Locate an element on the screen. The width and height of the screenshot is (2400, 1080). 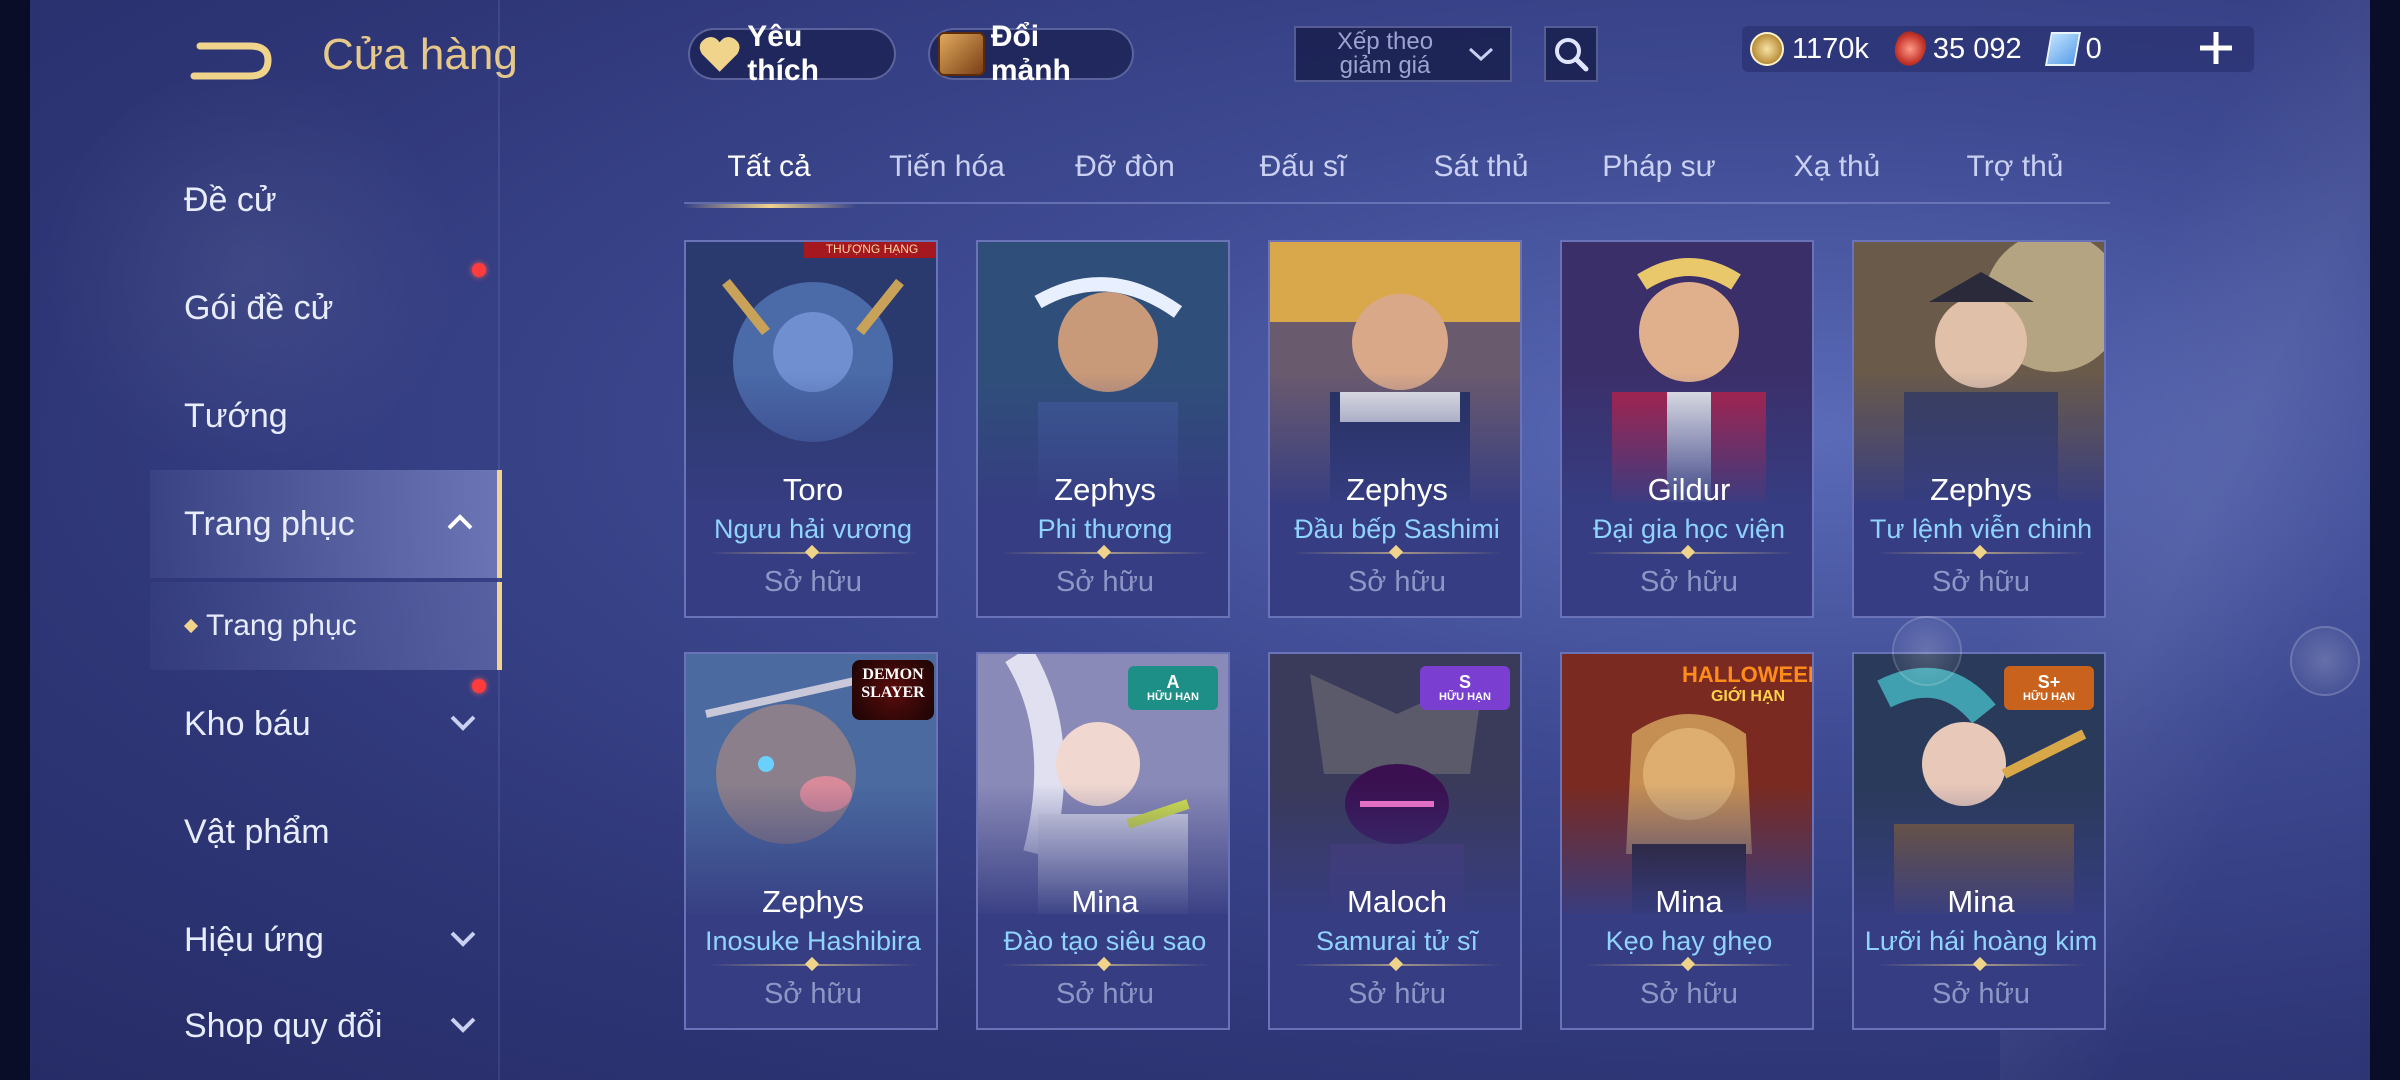
tab-label: Trợ thủ is located at coordinates (2015, 166).